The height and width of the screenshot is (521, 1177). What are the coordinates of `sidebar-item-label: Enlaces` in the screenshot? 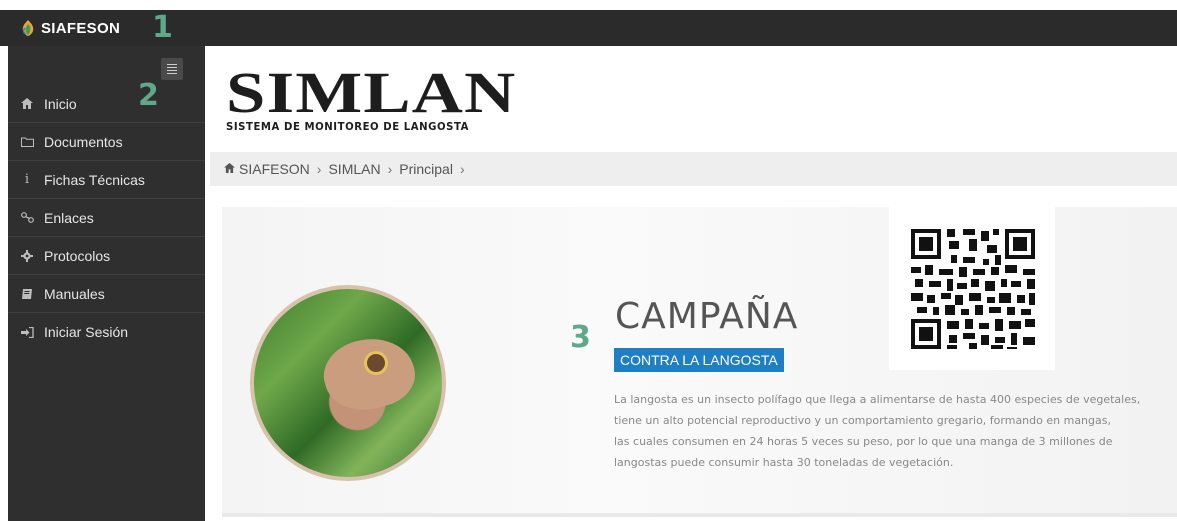 It's located at (69, 217).